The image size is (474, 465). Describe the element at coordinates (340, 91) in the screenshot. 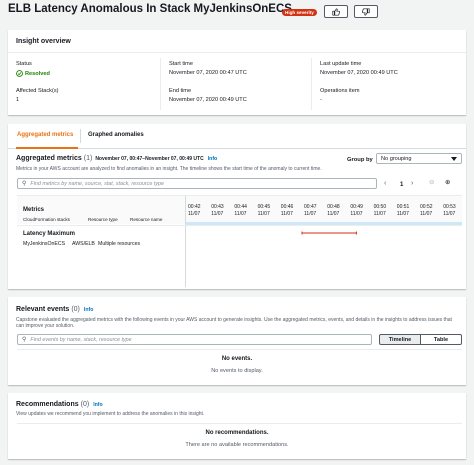

I see `operations-item-label: Operations item` at that location.